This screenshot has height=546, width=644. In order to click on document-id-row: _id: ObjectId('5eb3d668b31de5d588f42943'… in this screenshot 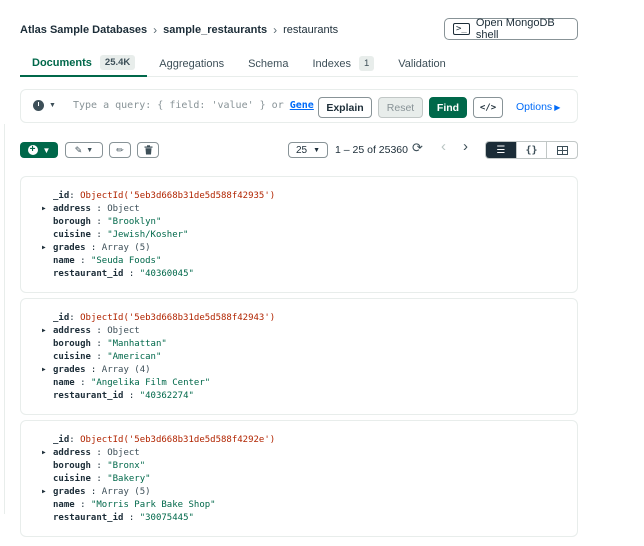, I will do `click(164, 318)`.